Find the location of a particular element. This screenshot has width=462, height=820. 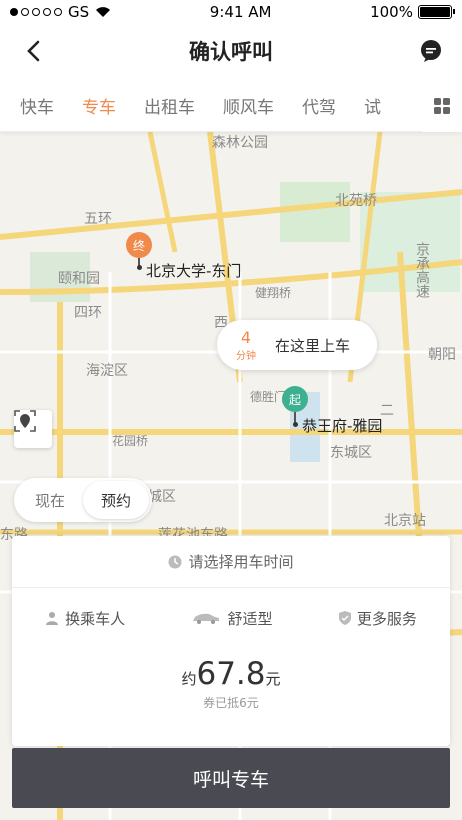

more-services-label: 更多服务 is located at coordinates (386, 618).